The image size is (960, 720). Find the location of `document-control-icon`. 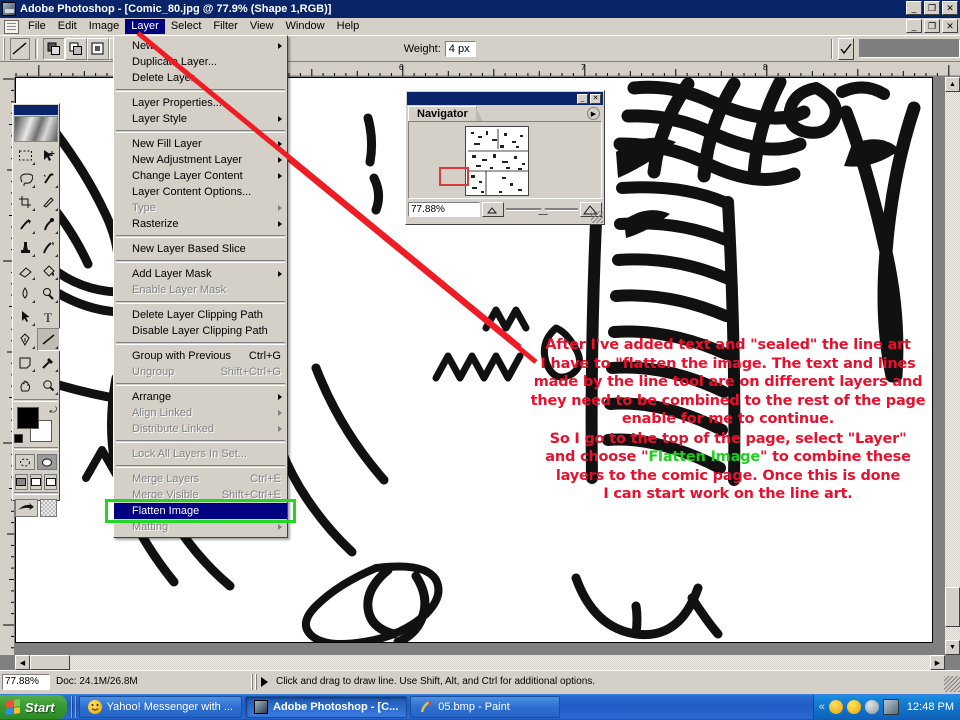

document-control-icon is located at coordinates (11, 26).